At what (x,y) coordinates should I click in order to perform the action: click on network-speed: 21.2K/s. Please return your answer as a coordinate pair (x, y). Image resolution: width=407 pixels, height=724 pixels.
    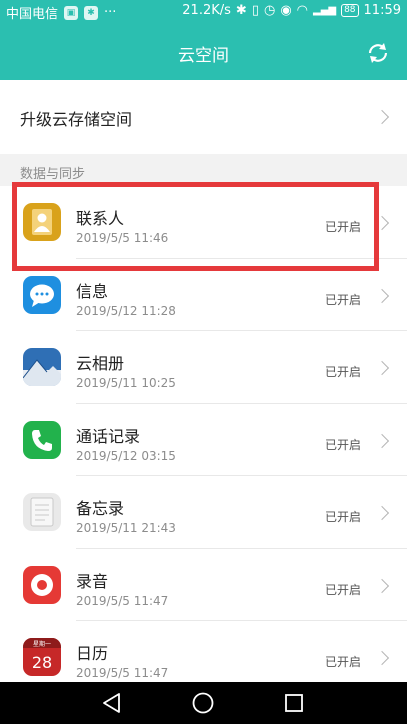
    Looking at the image, I should click on (206, 10).